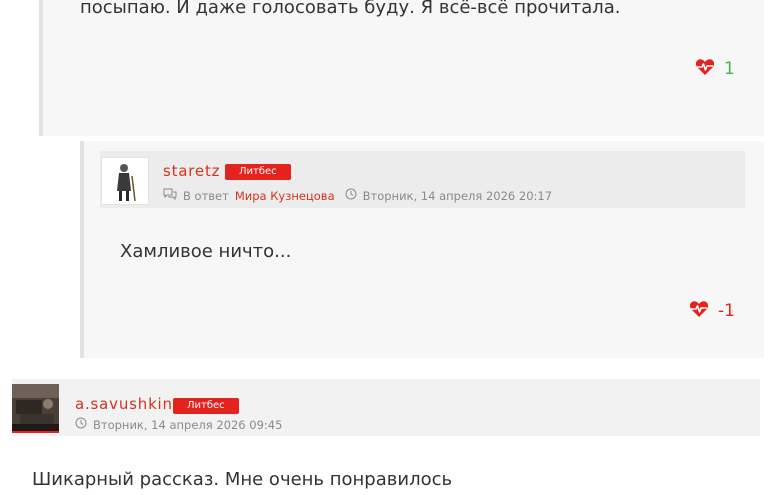 Image resolution: width=779 pixels, height=495 pixels. Describe the element at coordinates (729, 69) in the screenshot. I see `like-count: 1` at that location.